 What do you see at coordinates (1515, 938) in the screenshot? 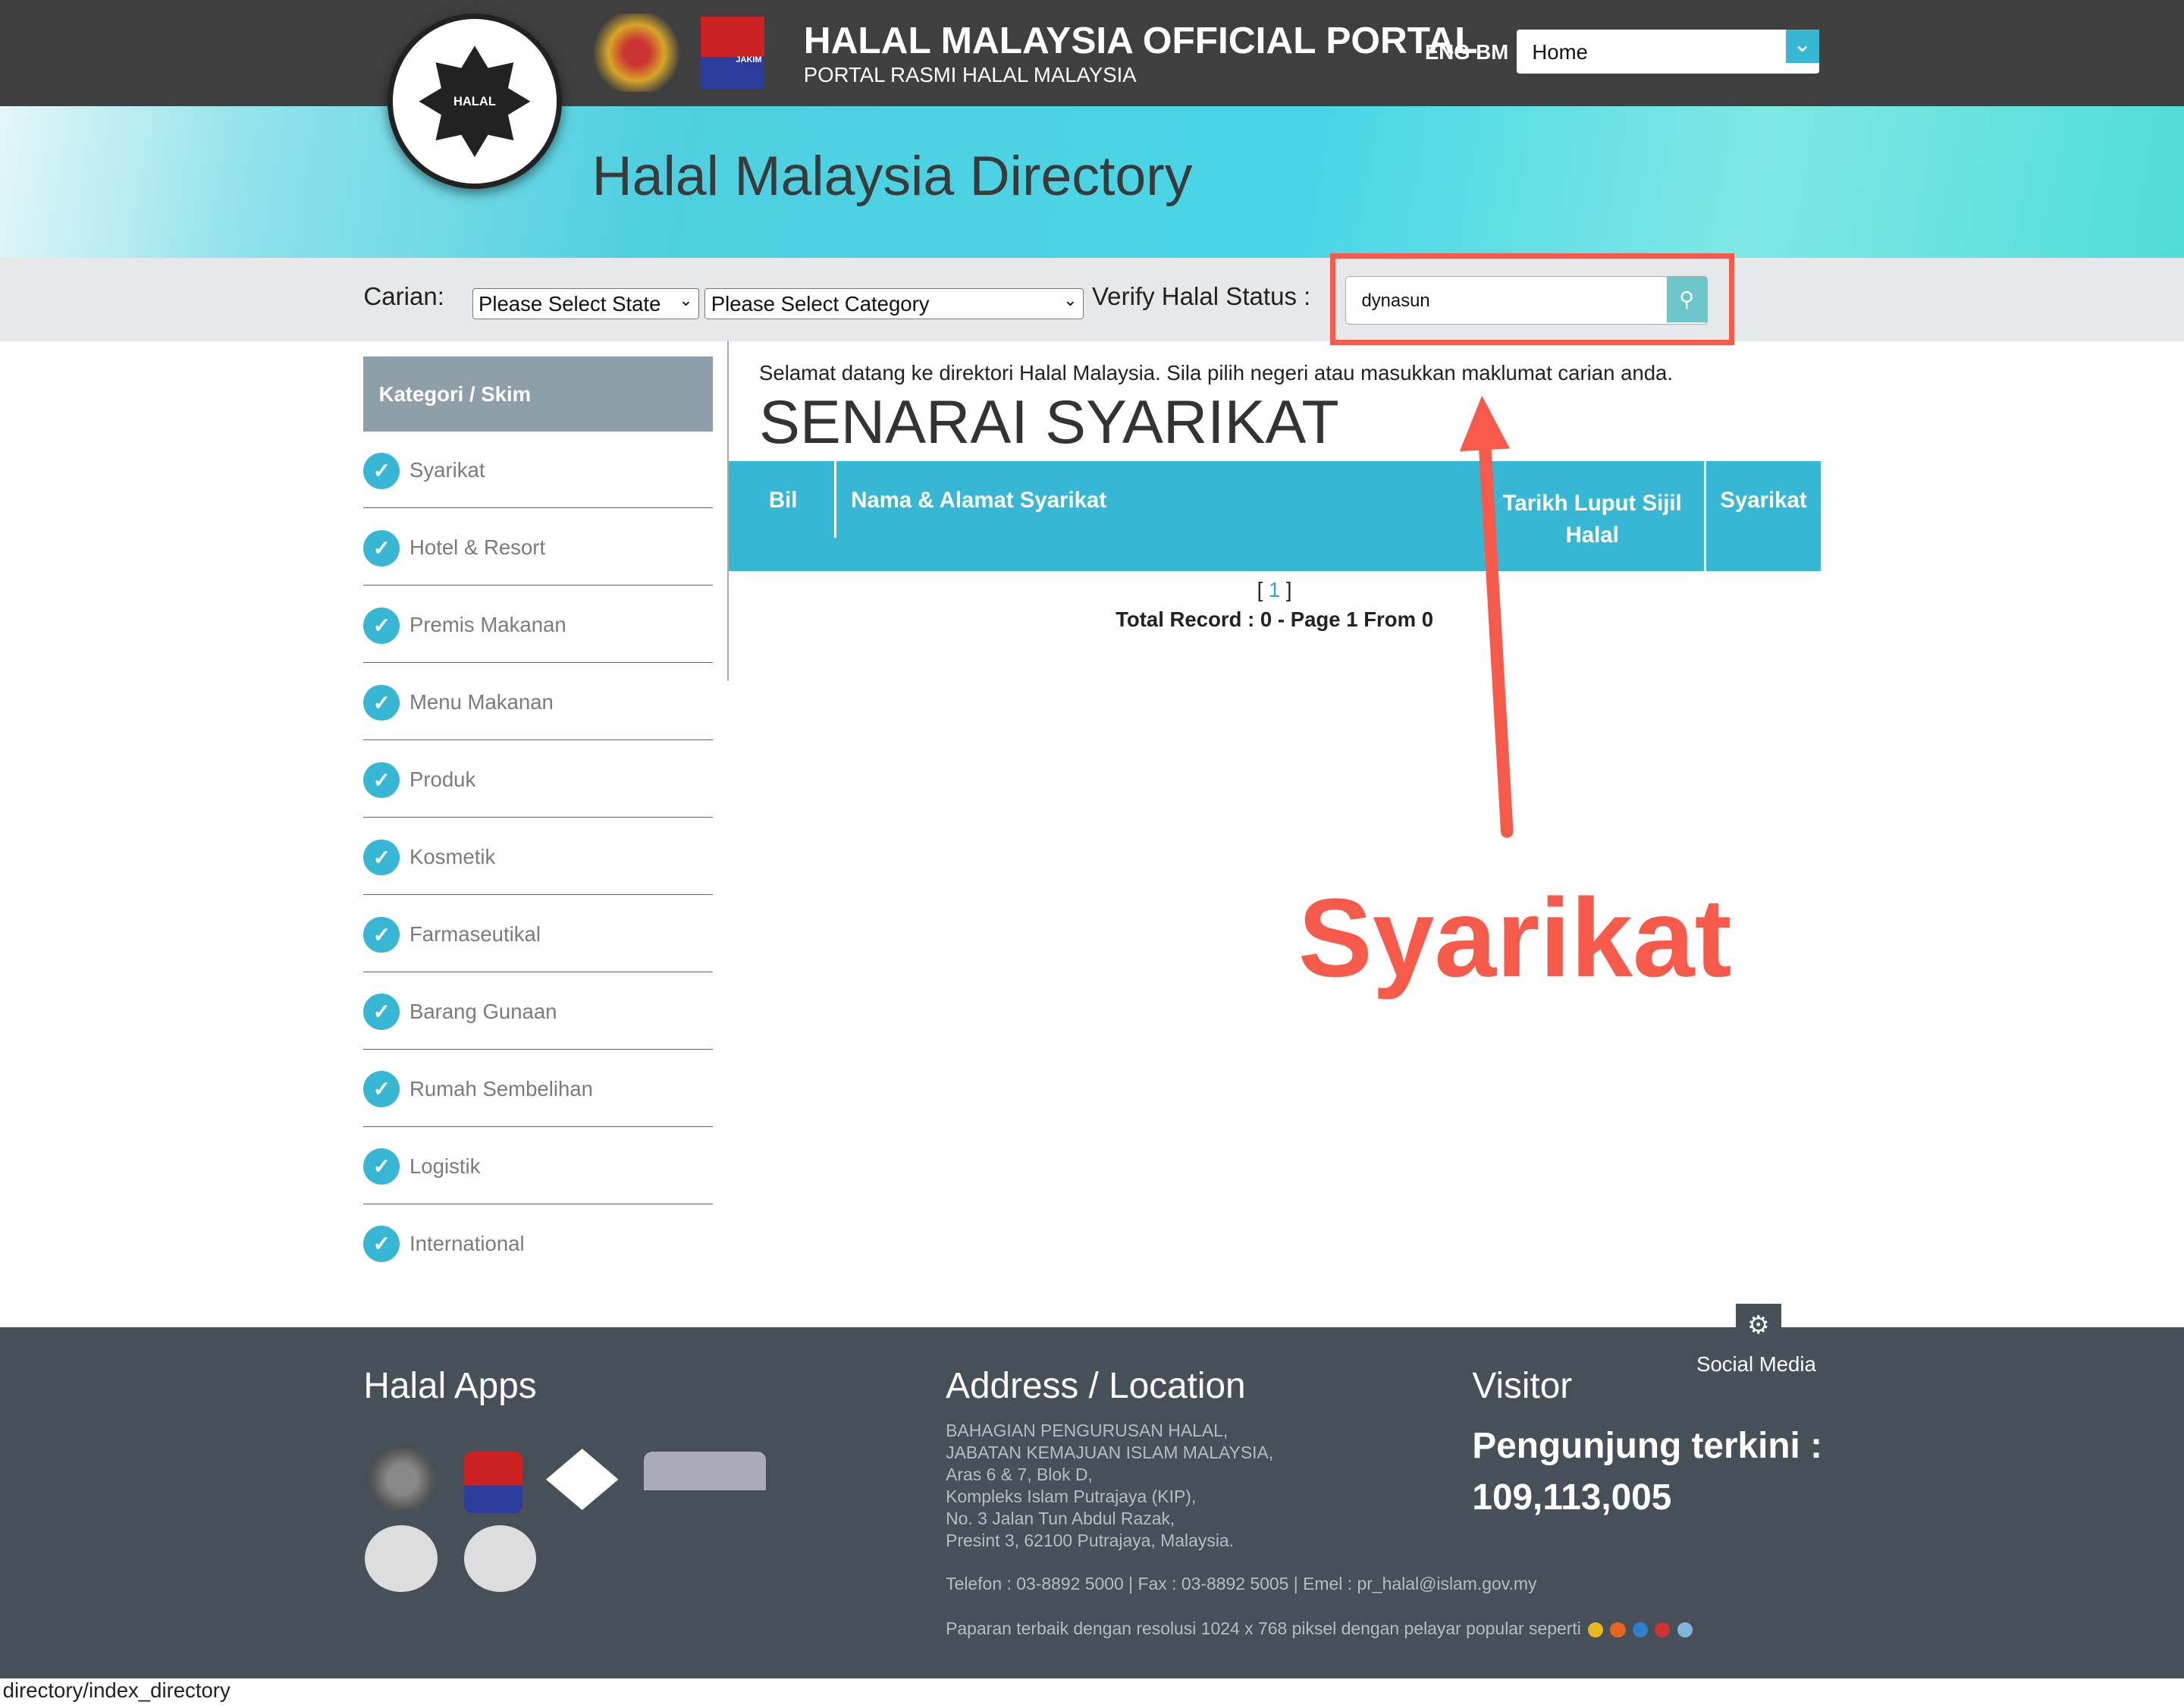
I see `annotation-label: Syarikat` at bounding box center [1515, 938].